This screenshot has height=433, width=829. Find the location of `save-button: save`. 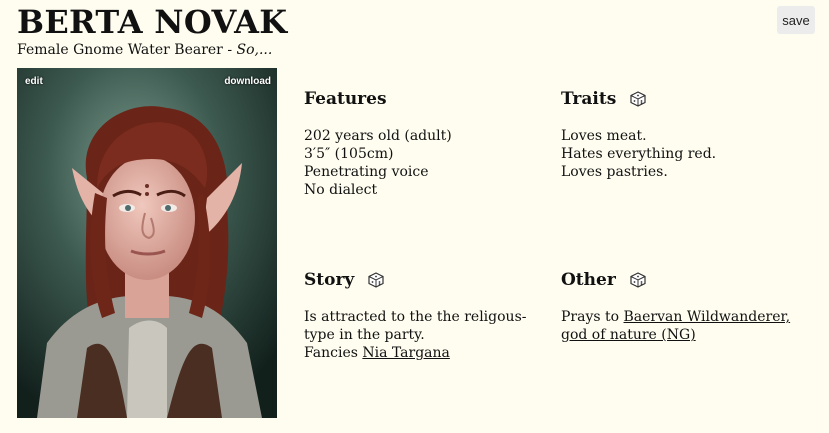

save-button: save is located at coordinates (796, 20).